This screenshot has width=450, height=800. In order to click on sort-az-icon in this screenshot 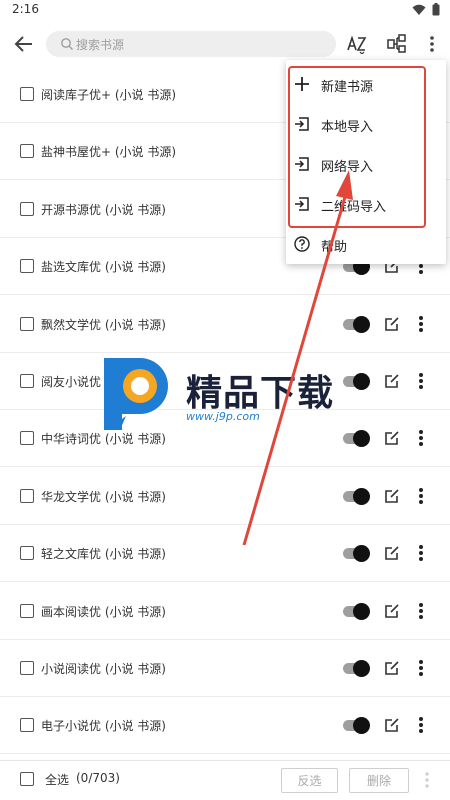, I will do `click(357, 44)`.